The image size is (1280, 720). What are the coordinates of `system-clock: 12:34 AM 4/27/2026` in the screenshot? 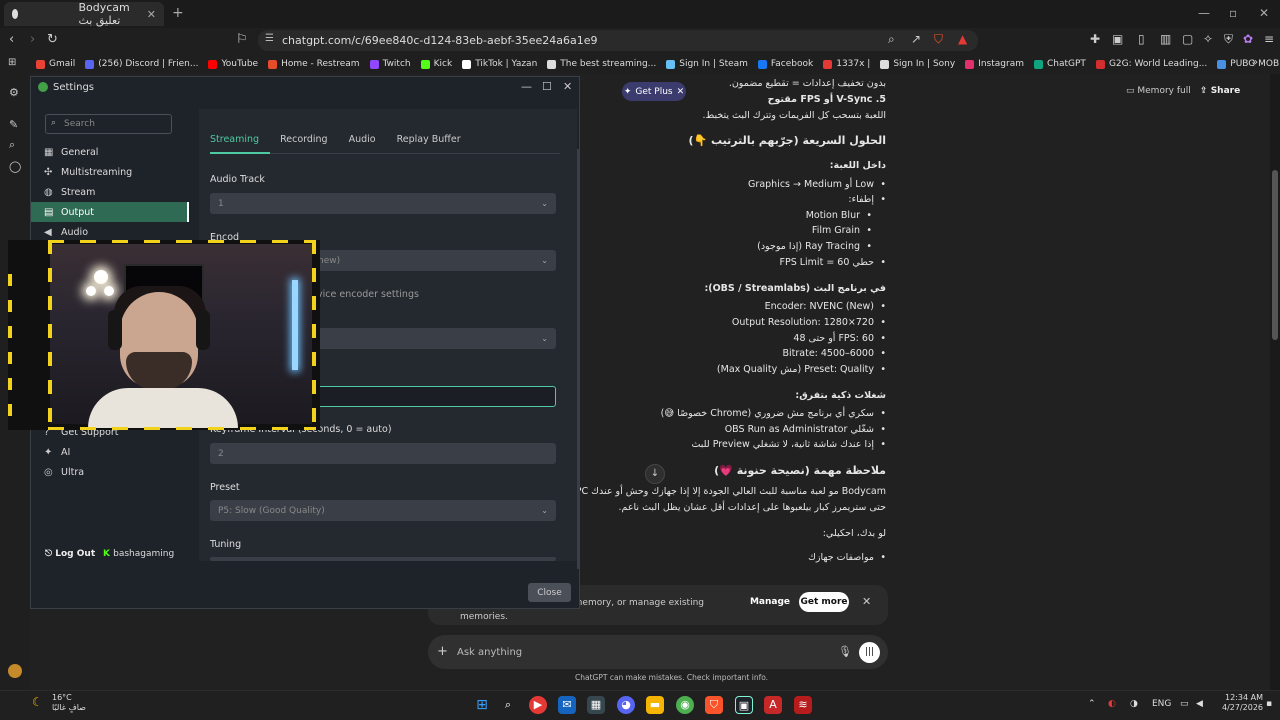 It's located at (1242, 703).